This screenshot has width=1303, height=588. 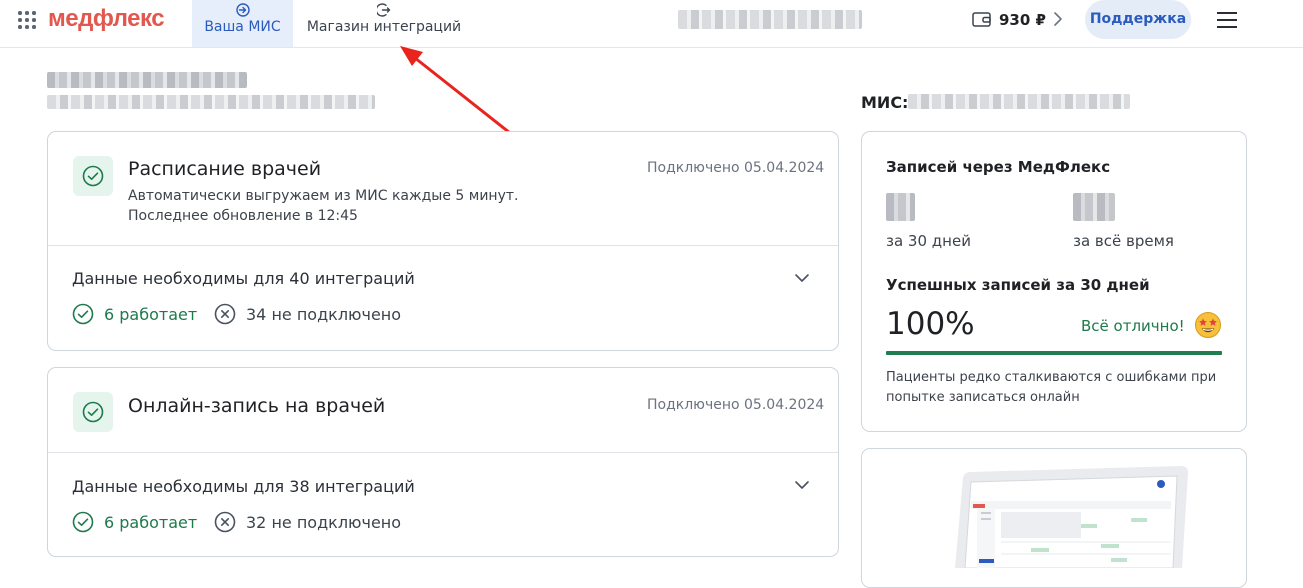 I want to click on success-title: Успешных записей за 30 дней, so click(x=1018, y=285).